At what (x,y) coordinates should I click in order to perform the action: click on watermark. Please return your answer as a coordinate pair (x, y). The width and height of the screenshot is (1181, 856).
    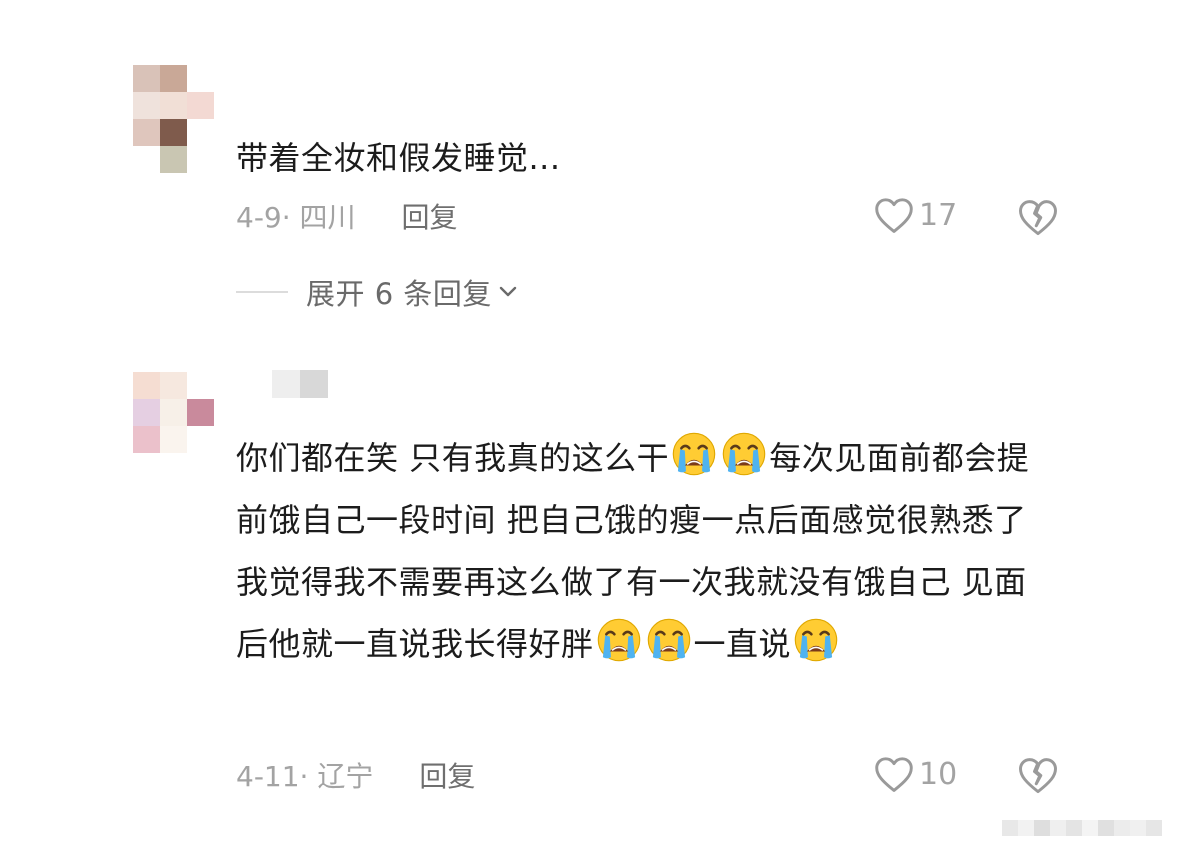
    Looking at the image, I should click on (1082, 828).